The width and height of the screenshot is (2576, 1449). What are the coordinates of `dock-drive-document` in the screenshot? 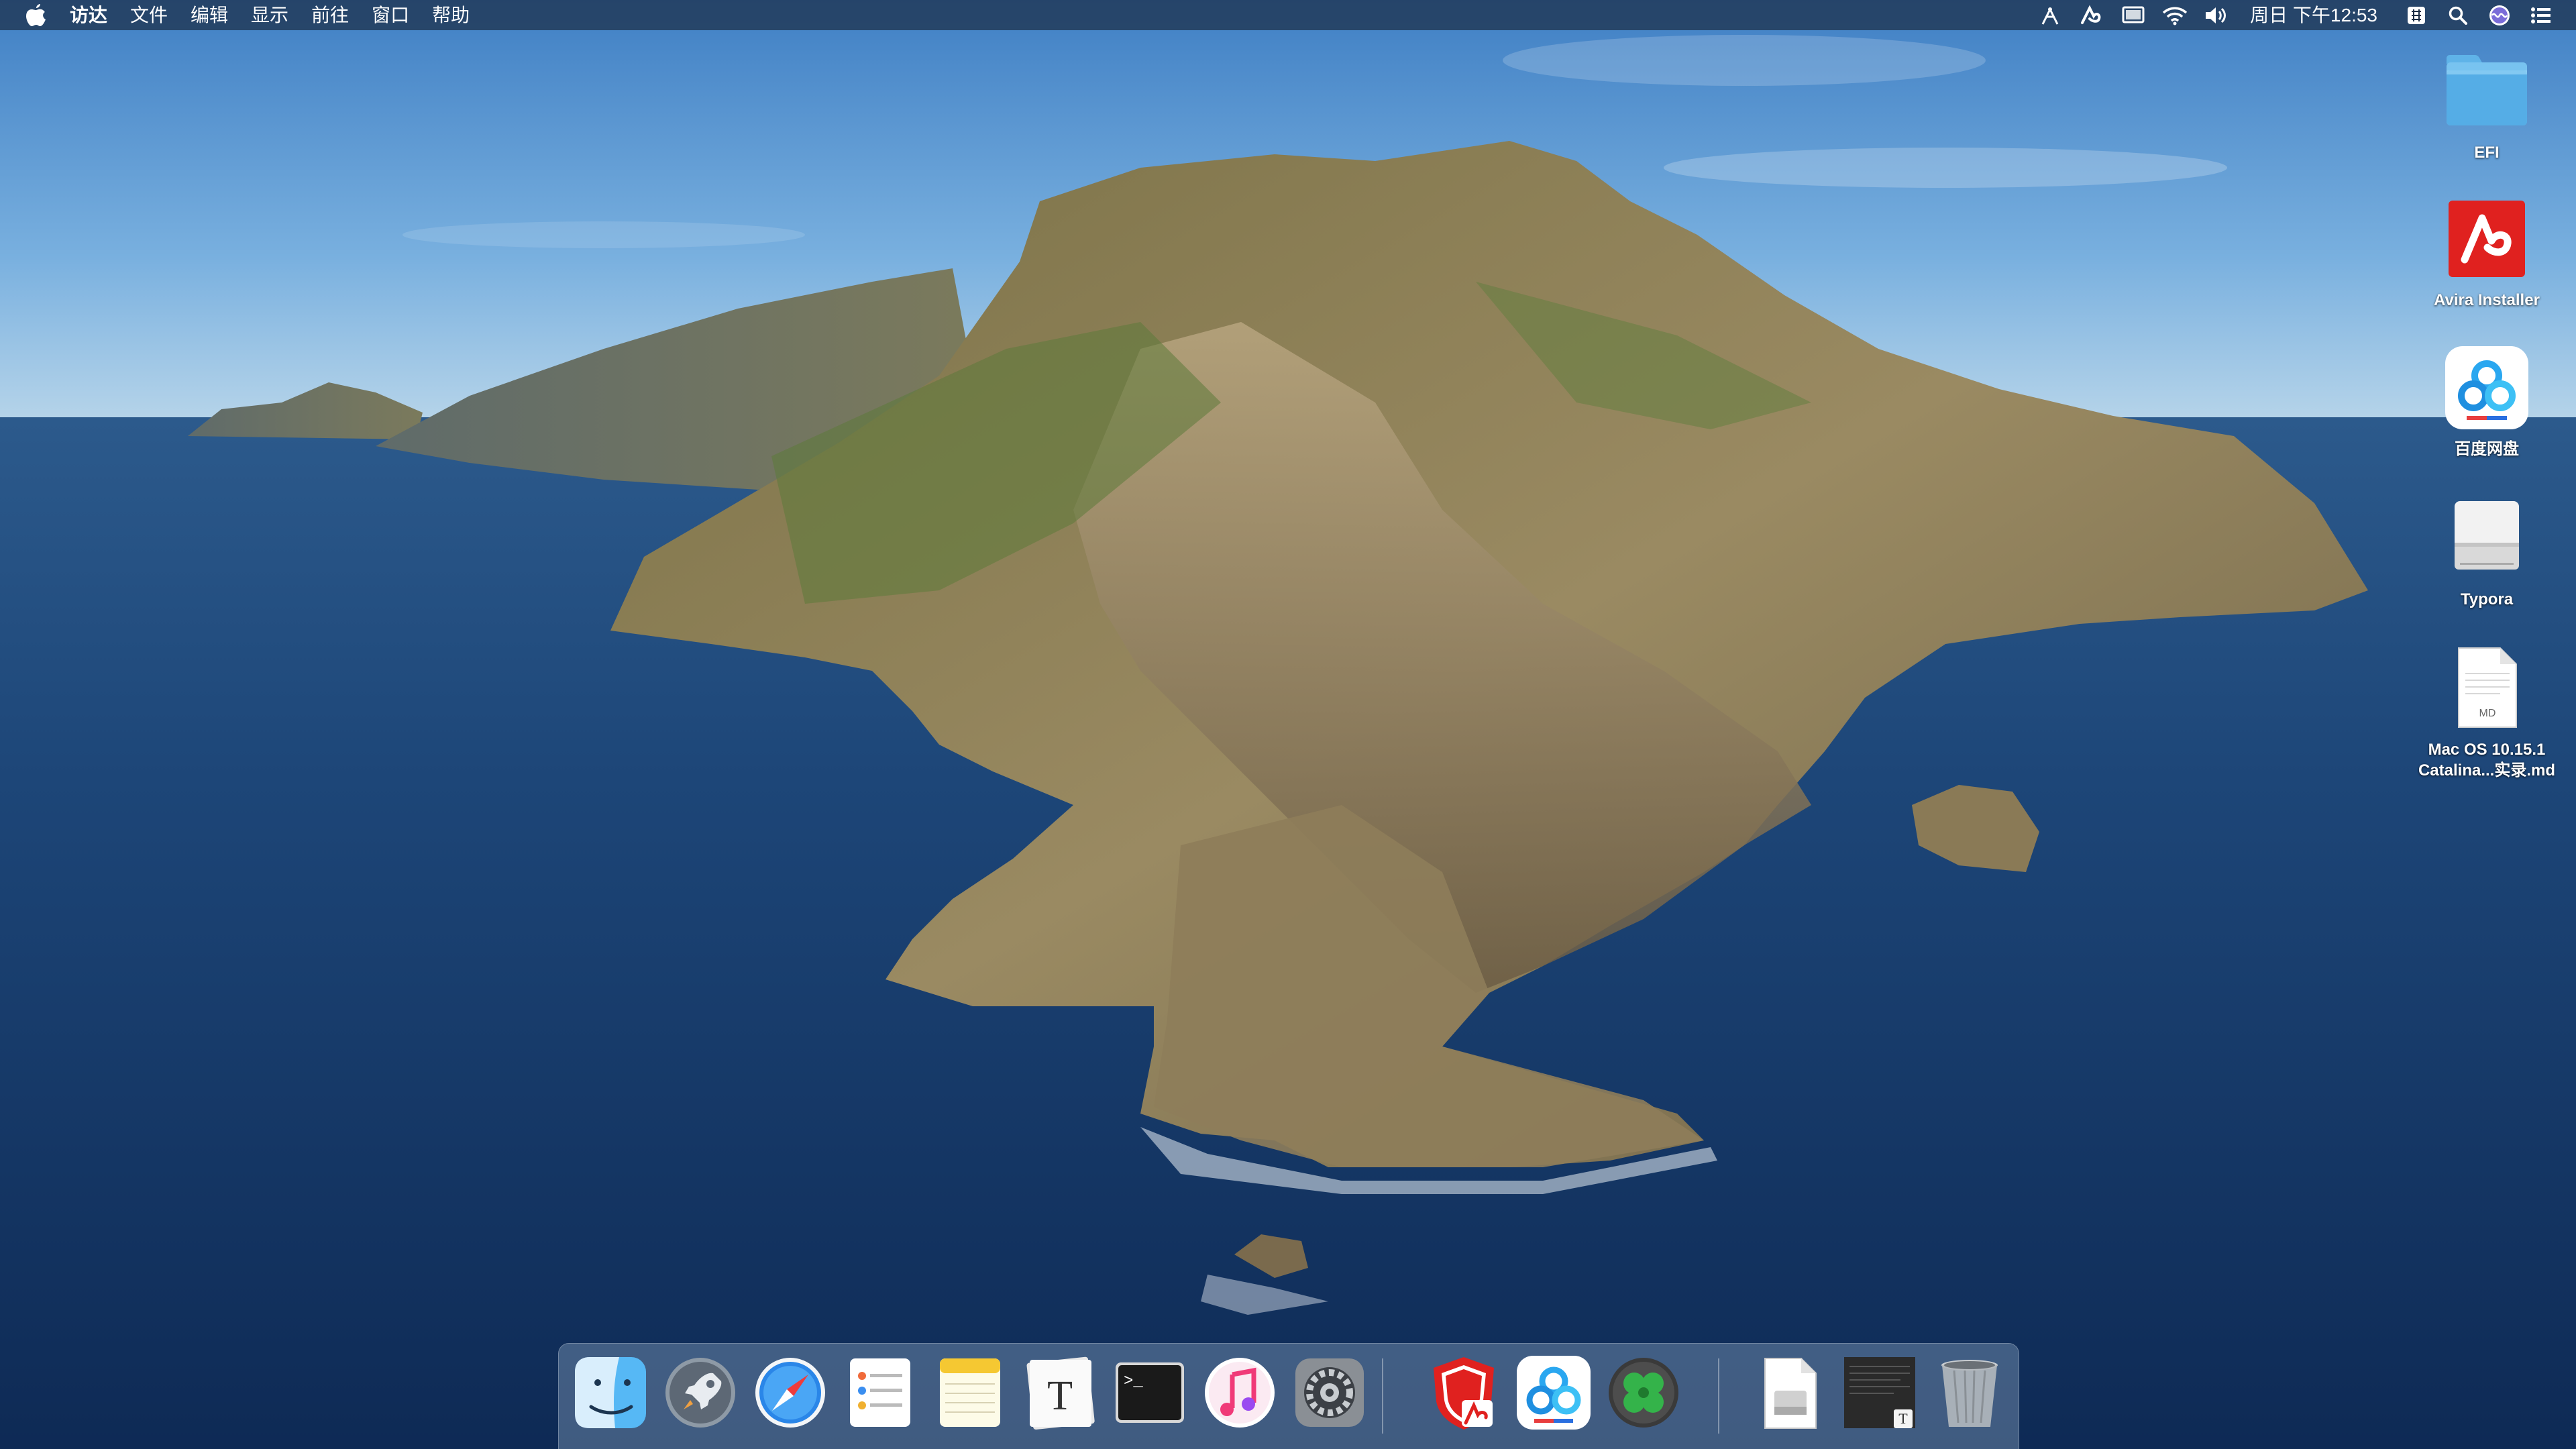 It's located at (1790, 1395).